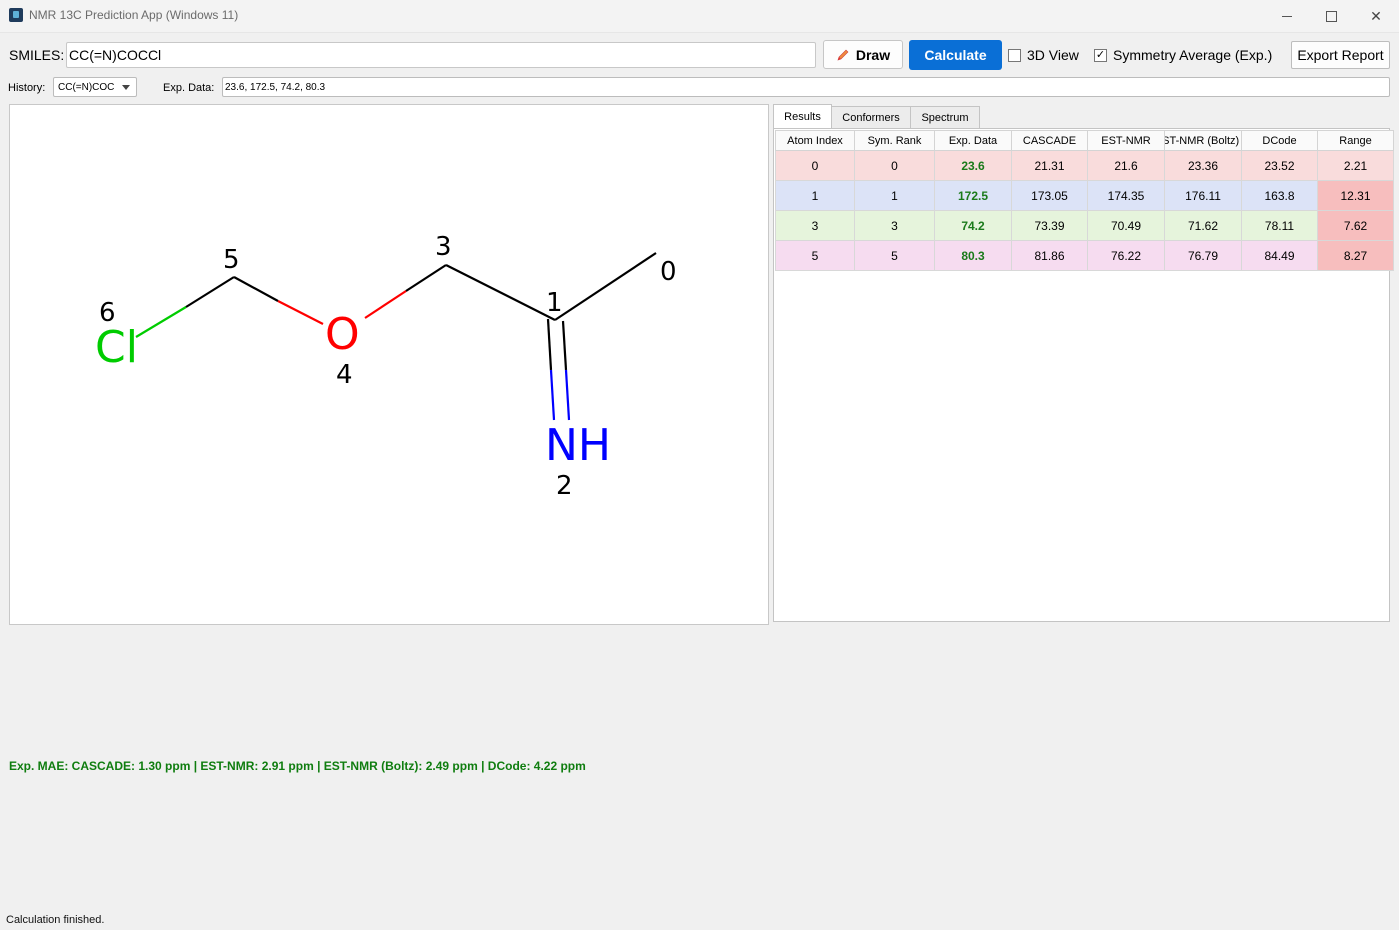 The height and width of the screenshot is (930, 1399). What do you see at coordinates (342, 334) in the screenshot?
I see `atom-symbol-o: O` at bounding box center [342, 334].